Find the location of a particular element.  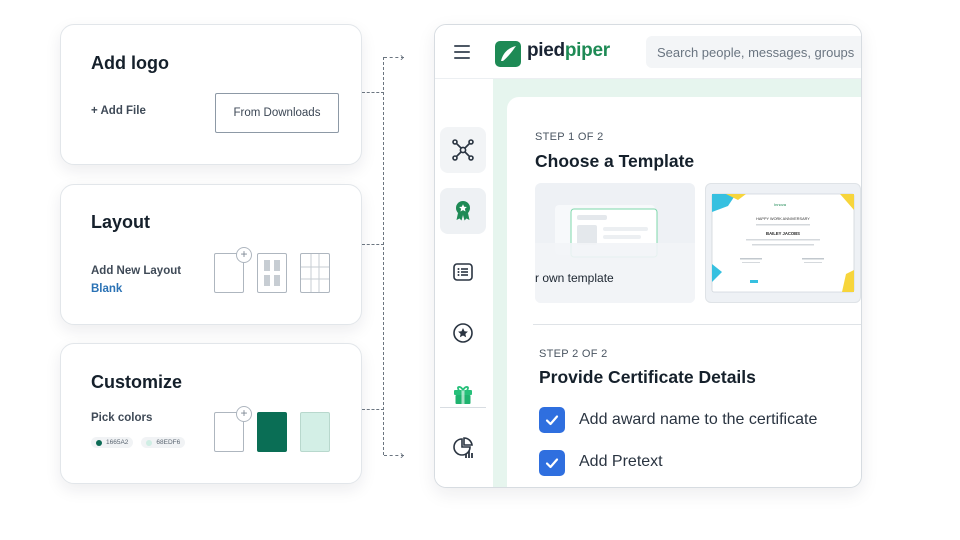

color-chip-secondary: 68EDF6 is located at coordinates (163, 442).